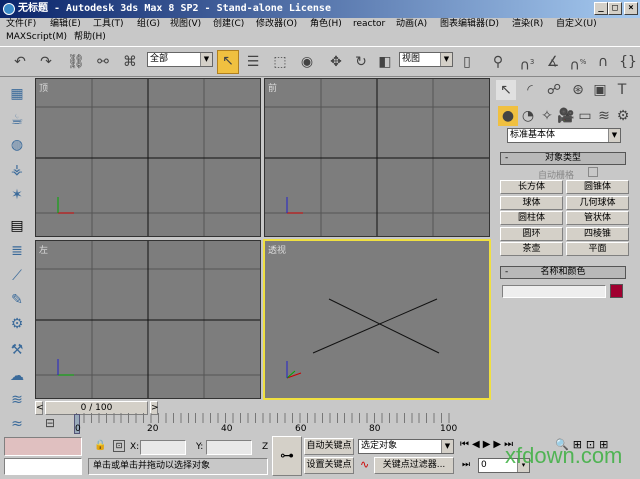 This screenshot has width=640, height=479. I want to click on menu-file: 文件(F), so click(21, 24).